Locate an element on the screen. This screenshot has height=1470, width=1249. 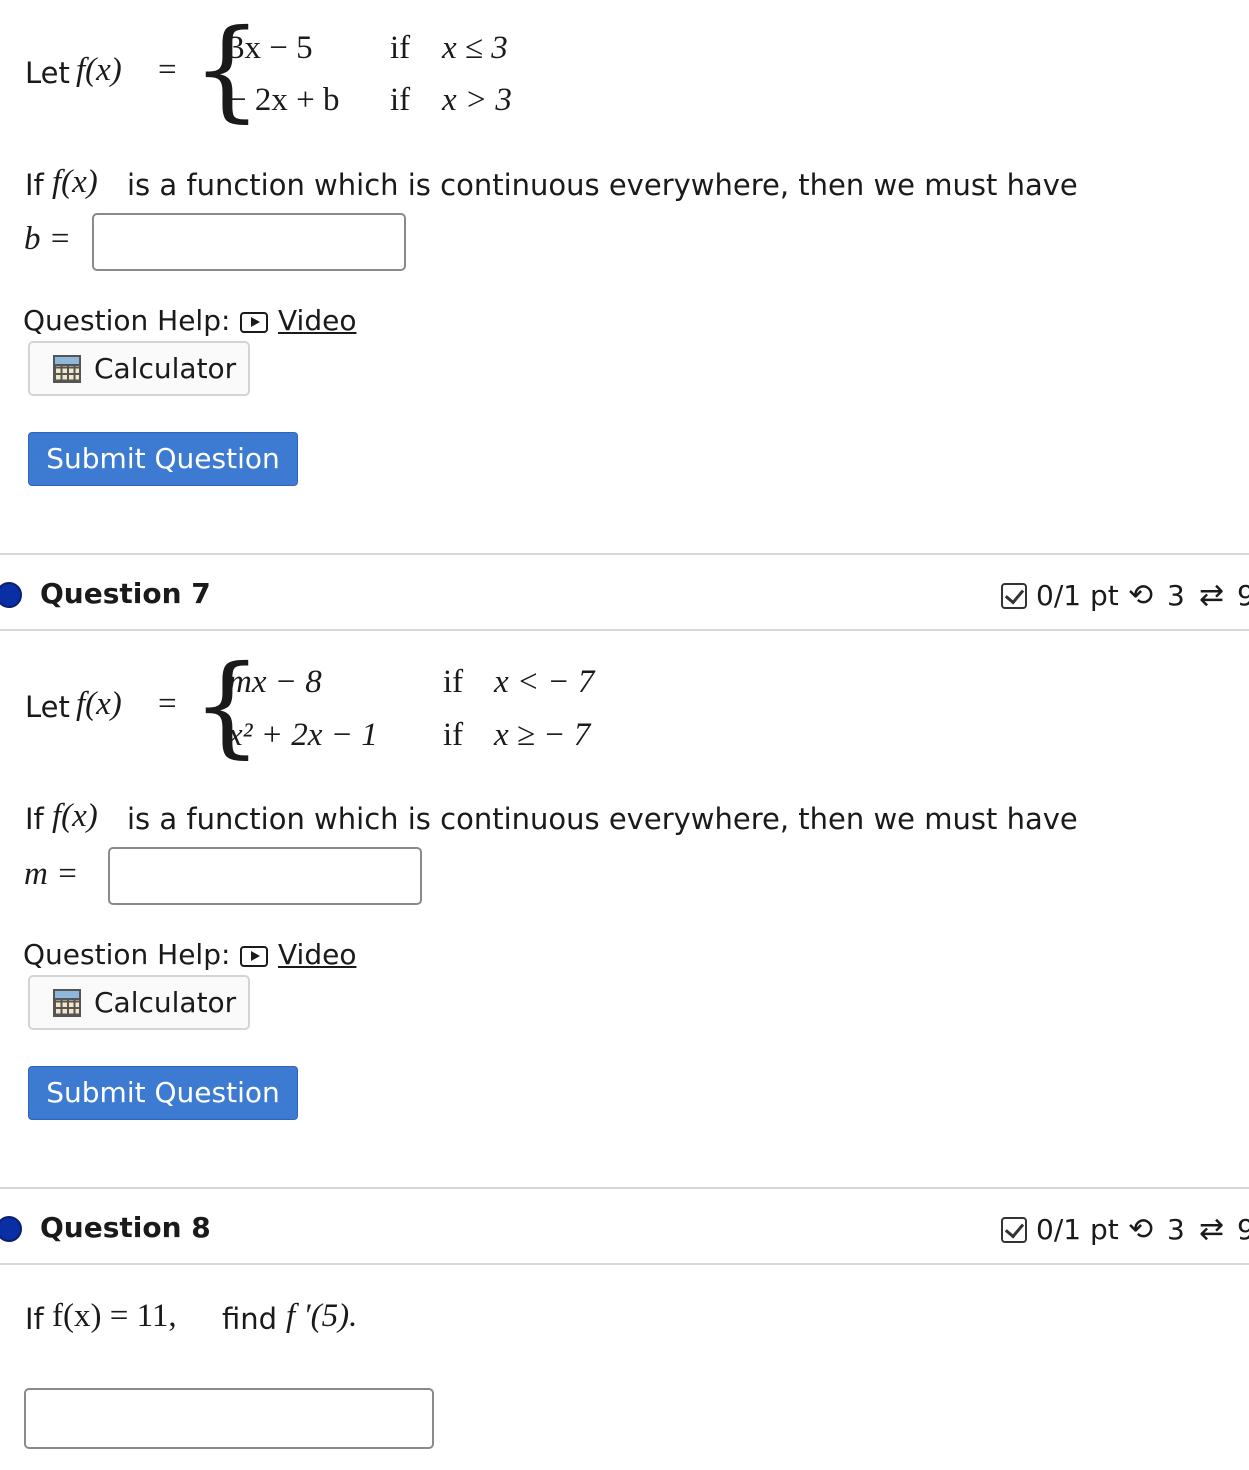
prompt-derivative: f ′(5). is located at coordinates (322, 1316).